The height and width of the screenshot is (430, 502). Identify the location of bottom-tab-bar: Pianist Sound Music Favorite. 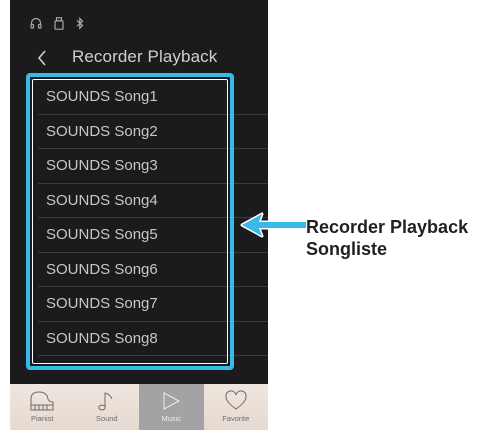
(139, 407).